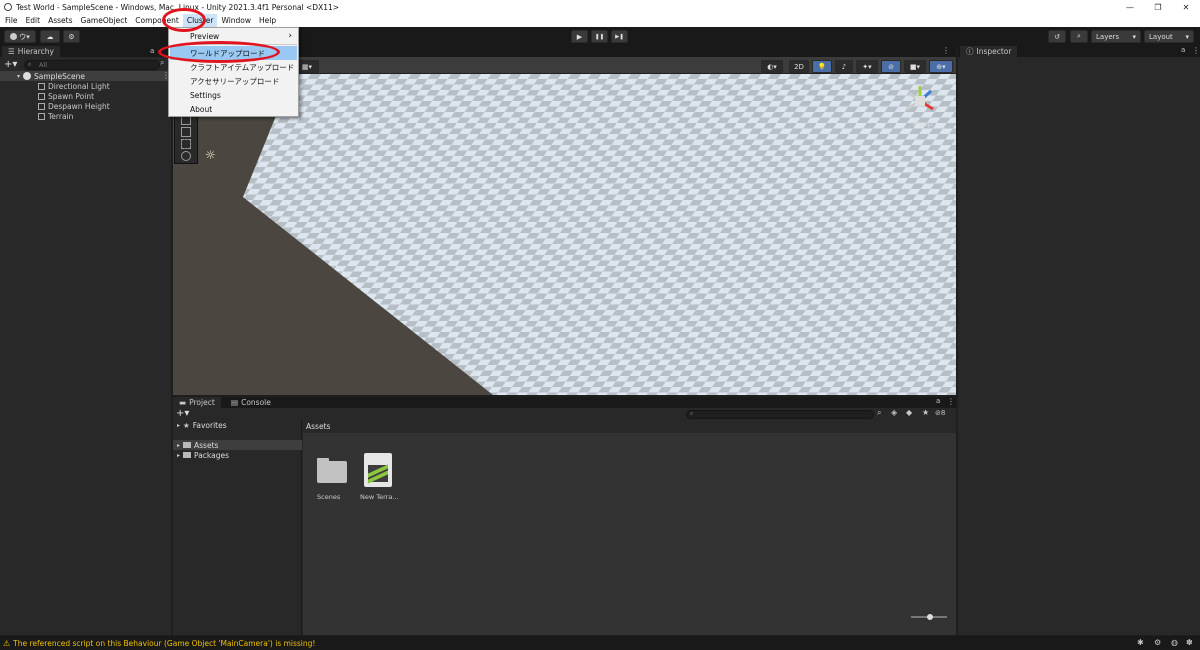  Describe the element at coordinates (1134, 36) in the screenshot. I see `chevron-down-icon: ▾` at that location.